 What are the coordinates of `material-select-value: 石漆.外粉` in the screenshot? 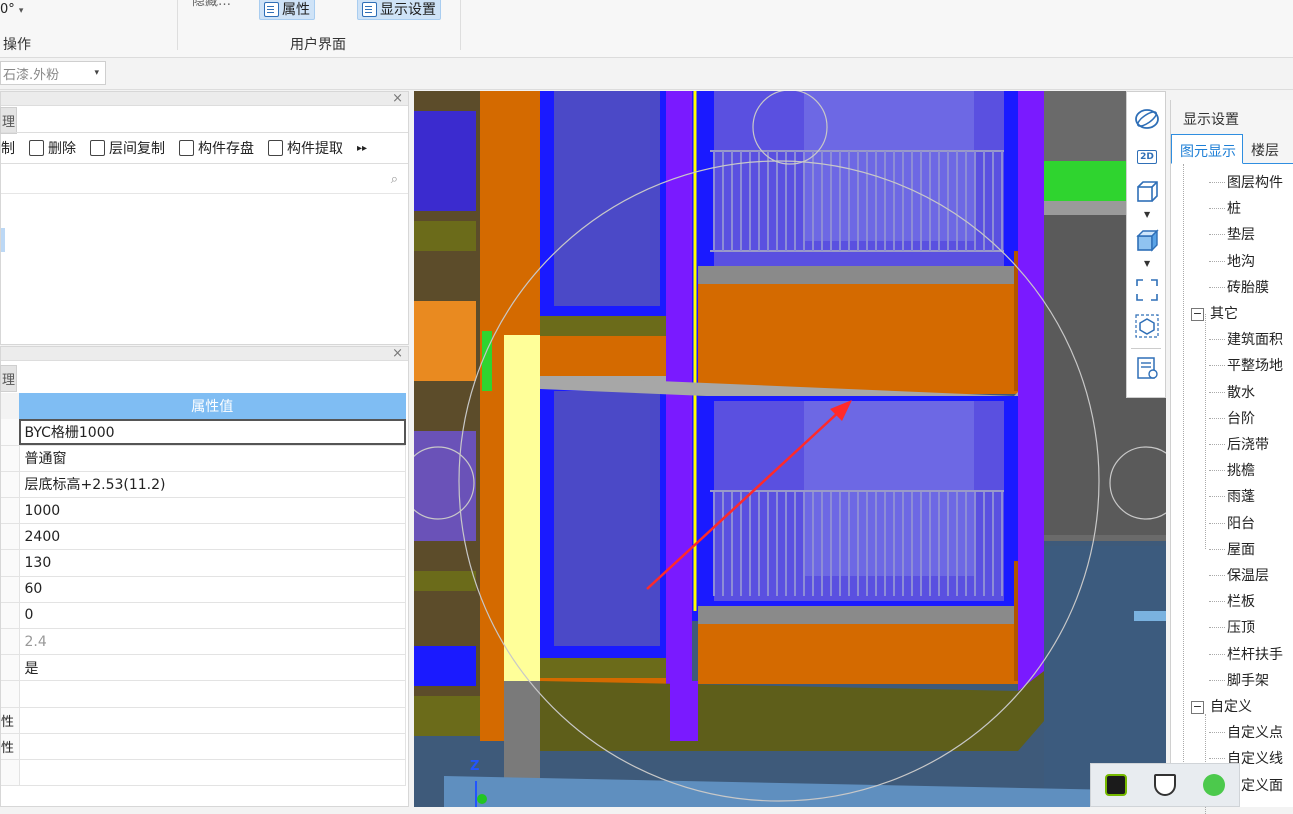 It's located at (31, 75).